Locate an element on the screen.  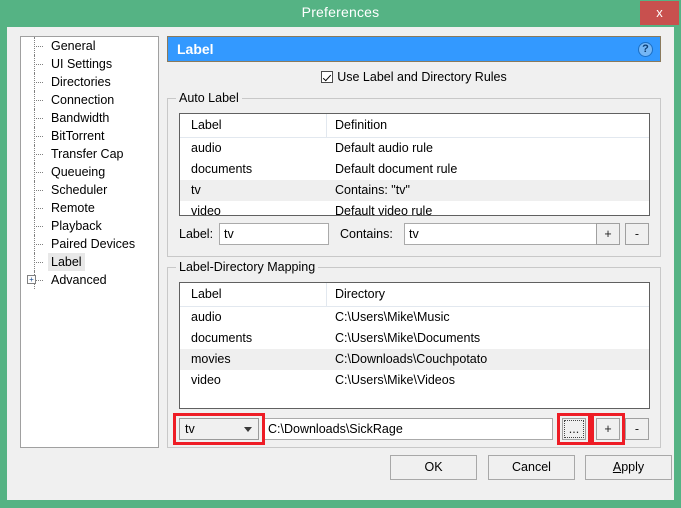
sidebar-item-connection: Connection is located at coordinates (89, 100).